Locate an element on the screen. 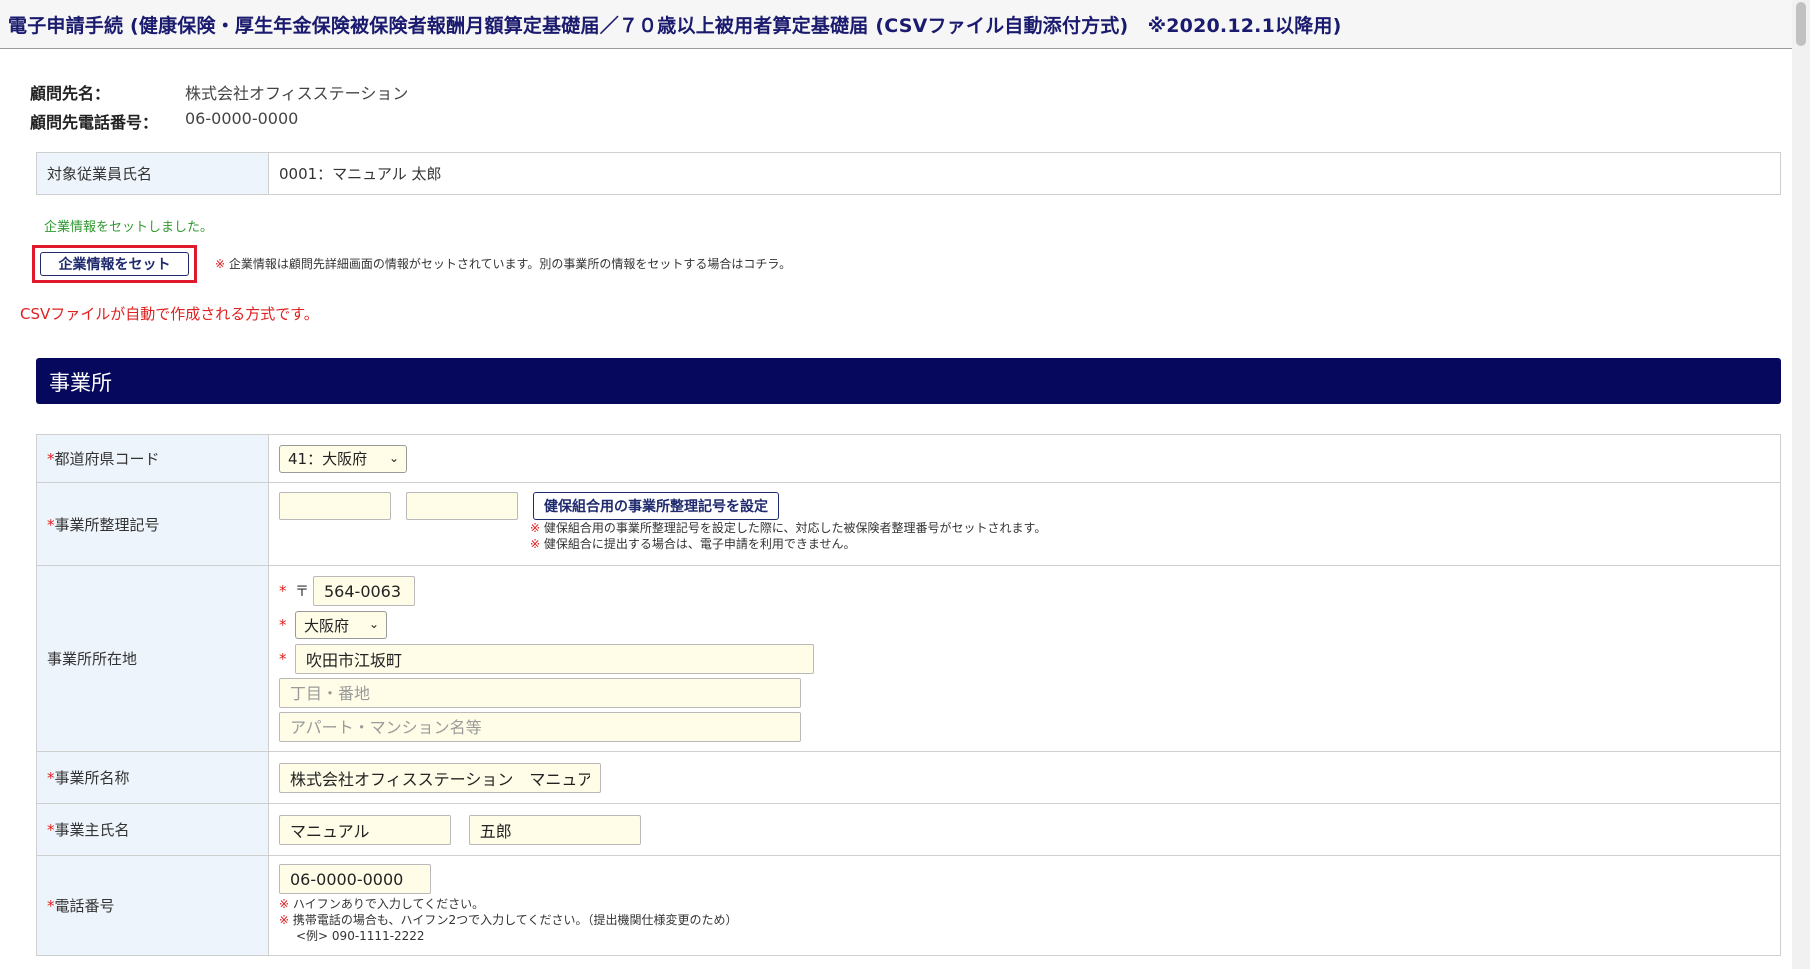  employee-label: 対象従業員氏名 is located at coordinates (152, 173).